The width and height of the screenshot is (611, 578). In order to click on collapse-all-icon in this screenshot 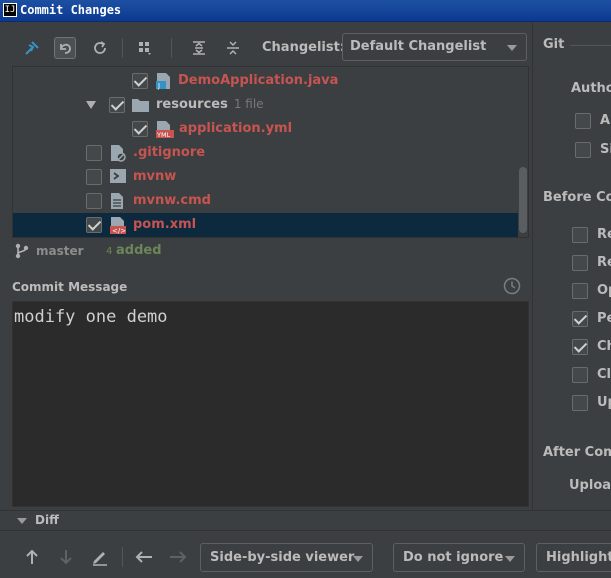, I will do `click(233, 48)`.